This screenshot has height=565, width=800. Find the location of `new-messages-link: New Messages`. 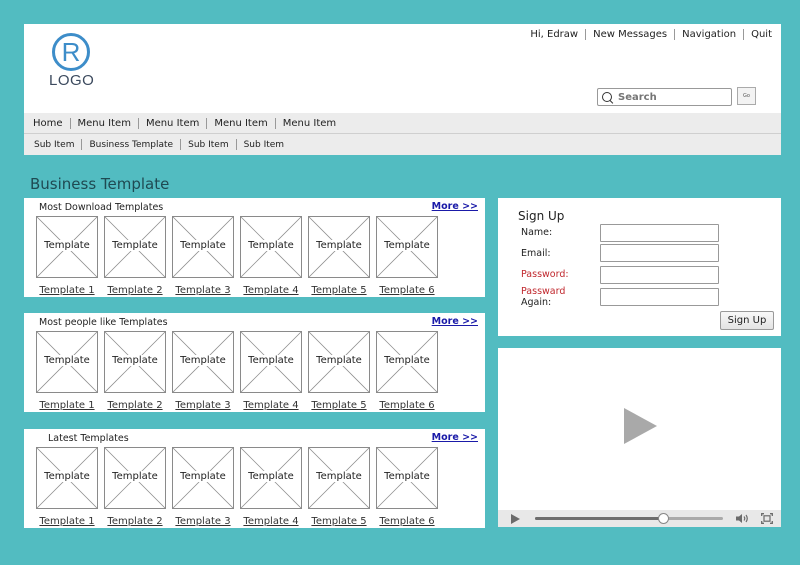

new-messages-link: New Messages is located at coordinates (630, 34).